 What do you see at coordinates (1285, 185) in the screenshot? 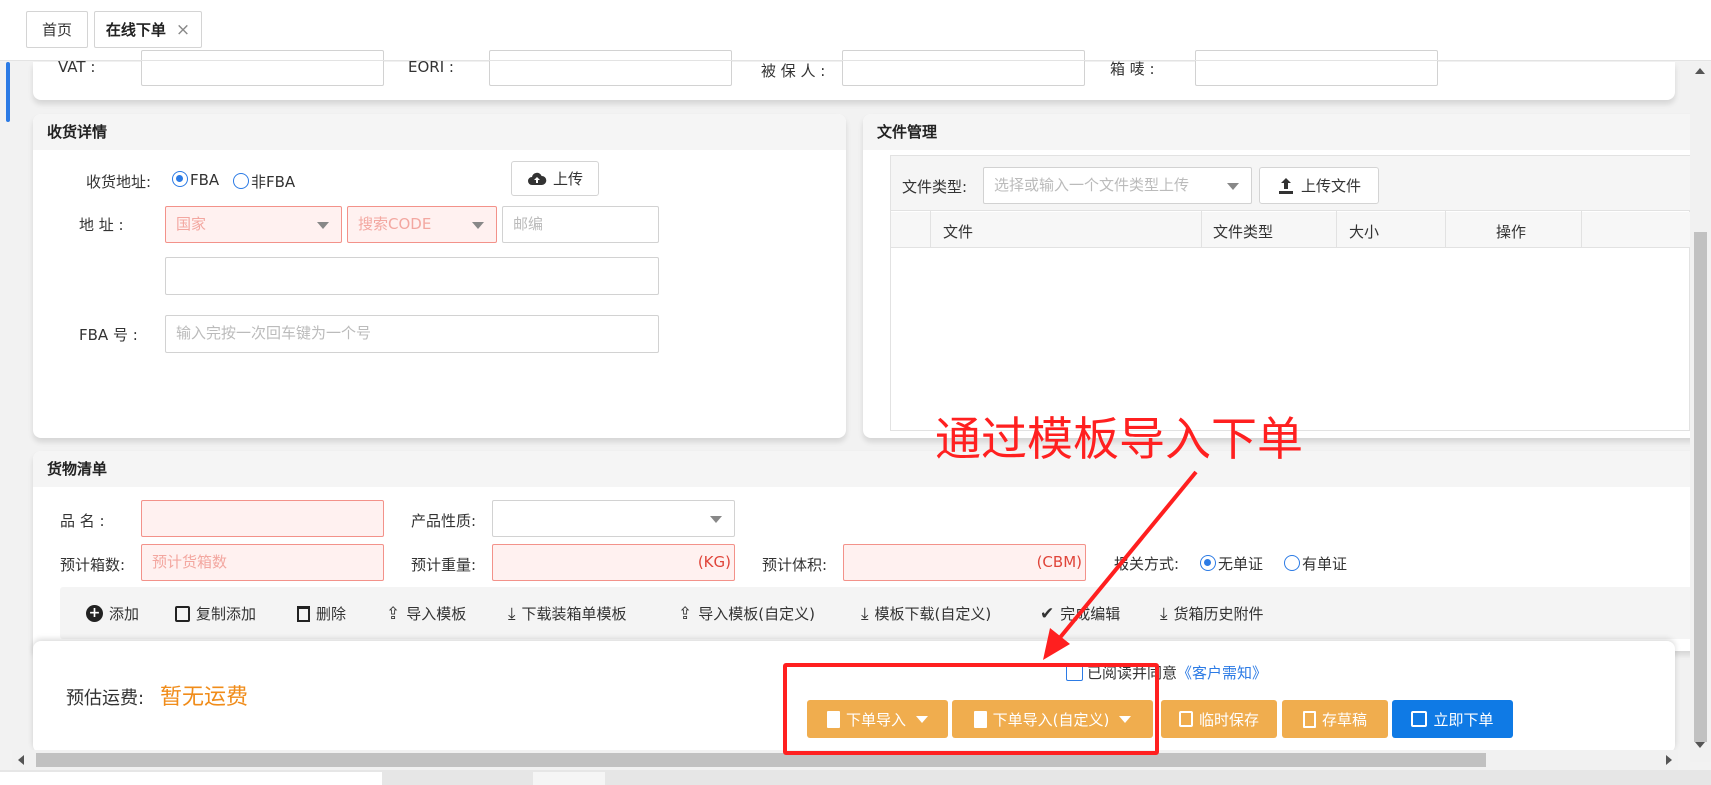
I see `upload-icon` at bounding box center [1285, 185].